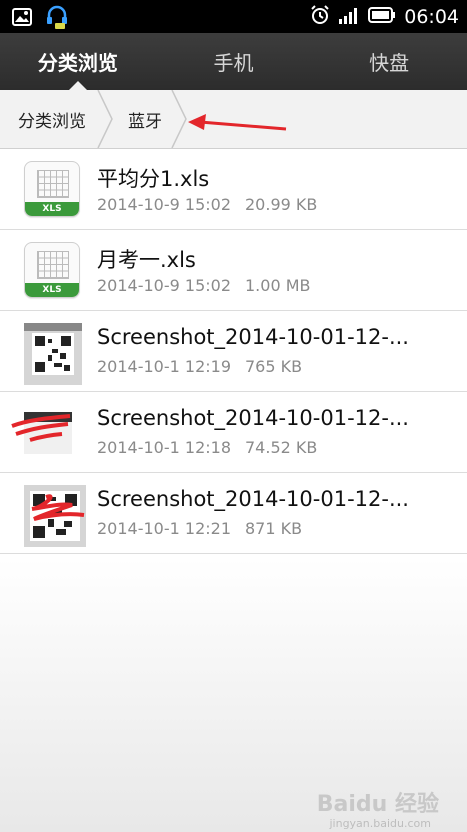 The width and height of the screenshot is (467, 832). I want to click on image-icon, so click(22, 19).